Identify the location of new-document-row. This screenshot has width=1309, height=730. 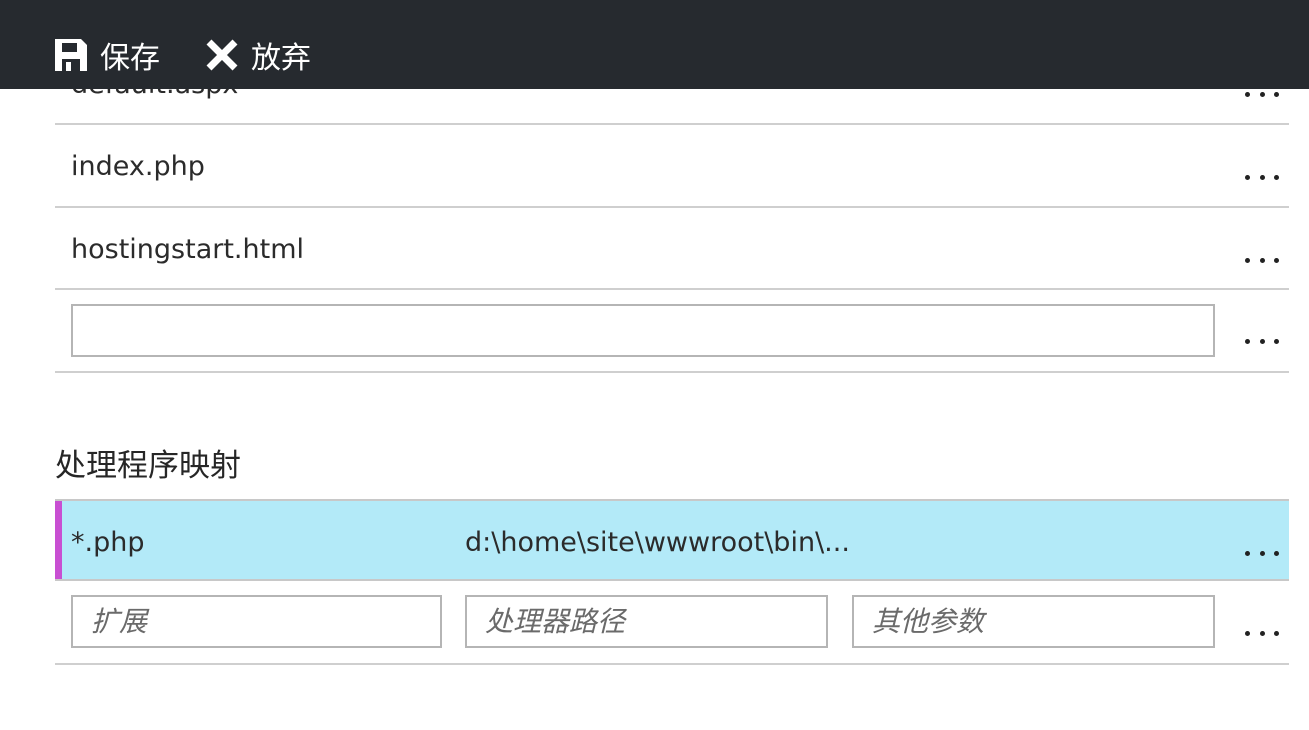
(672, 331).